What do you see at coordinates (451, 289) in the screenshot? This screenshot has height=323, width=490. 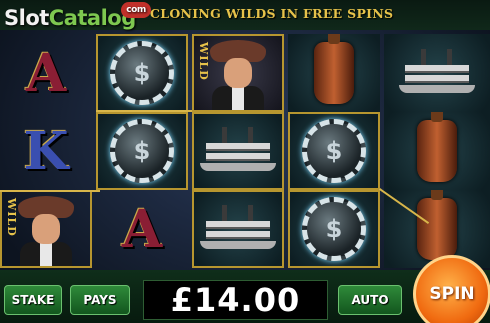 I see `spin-button: SPIN` at bounding box center [451, 289].